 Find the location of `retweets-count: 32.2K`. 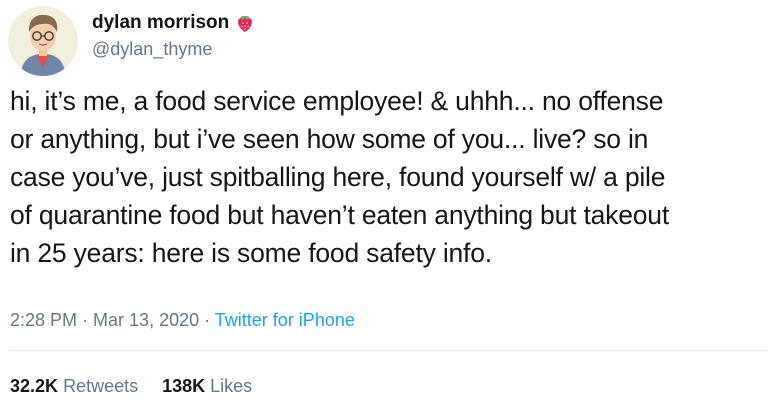

retweets-count: 32.2K is located at coordinates (34, 386).